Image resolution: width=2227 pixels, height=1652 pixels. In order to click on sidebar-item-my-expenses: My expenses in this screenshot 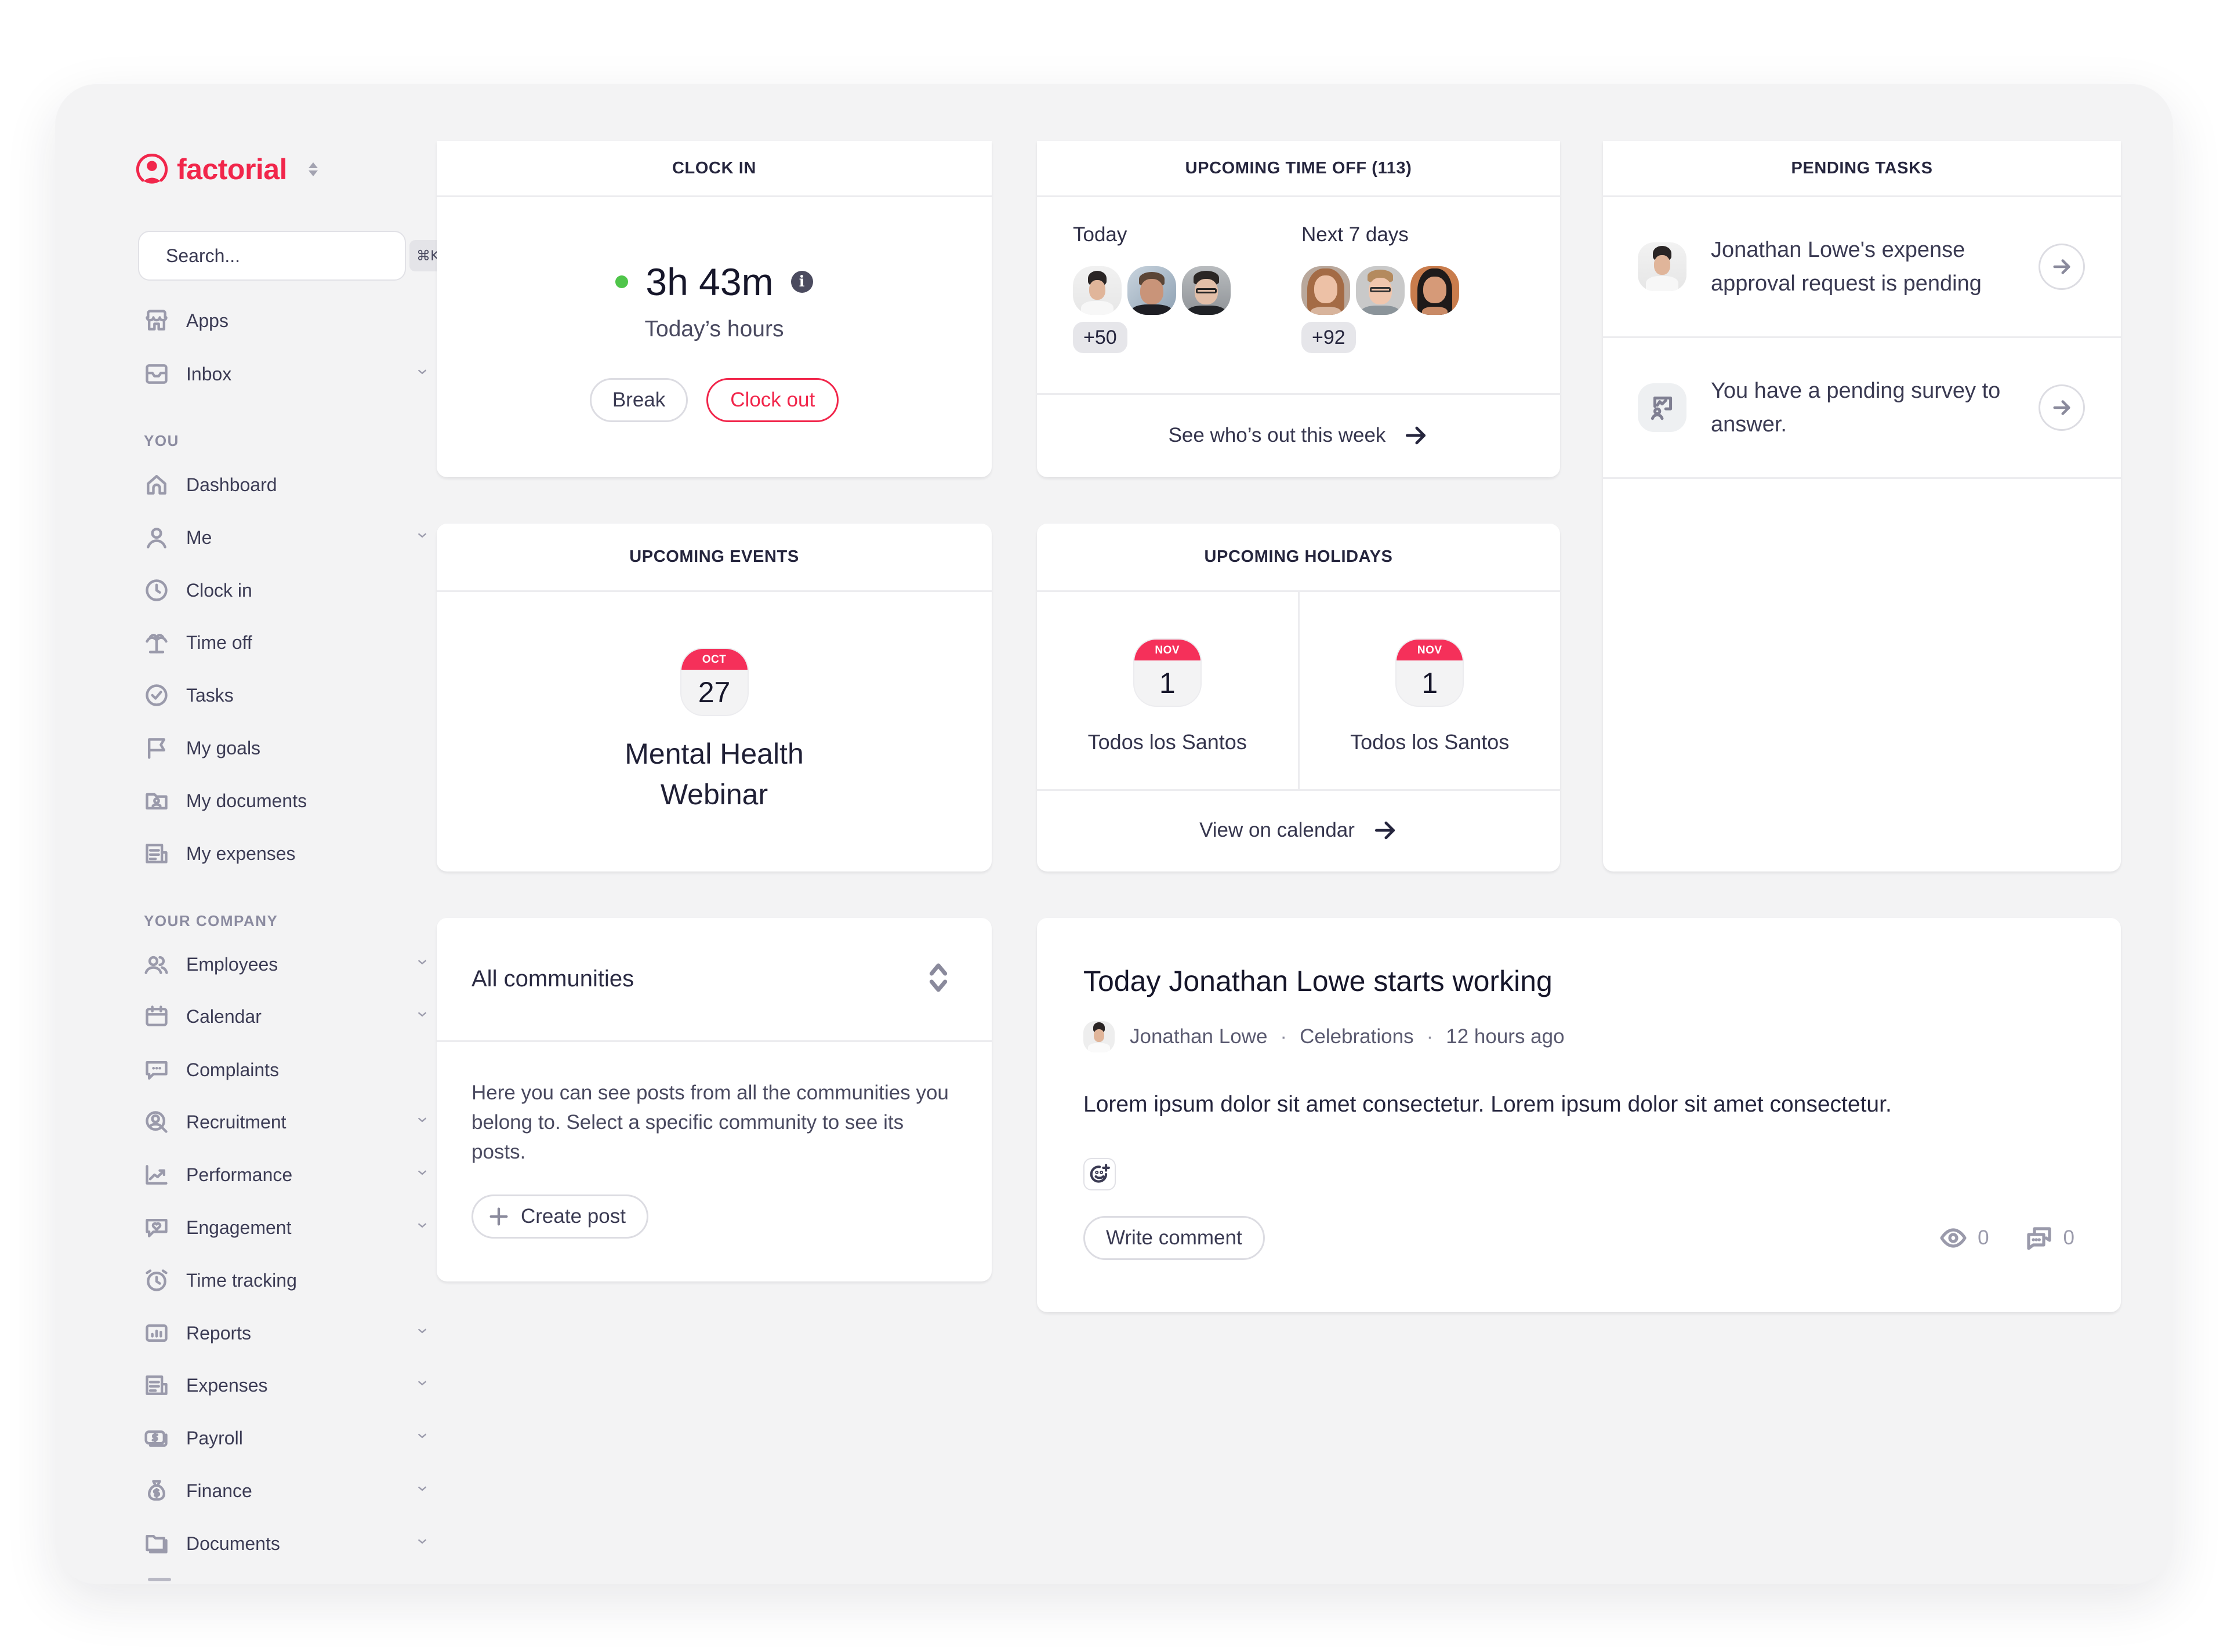, I will do `click(304, 854)`.